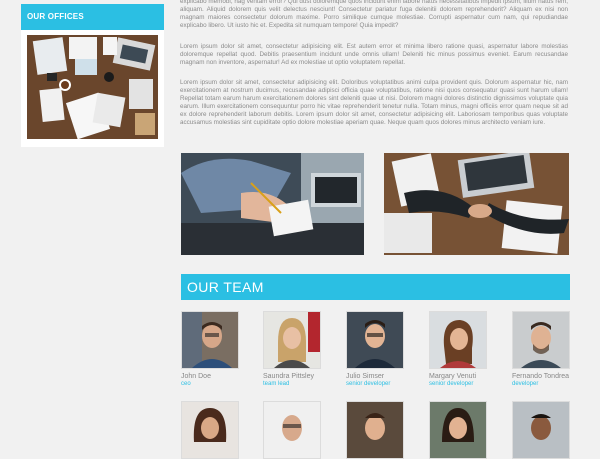 The image size is (600, 459). I want to click on member-name: Saundra Pittsley, so click(288, 376).